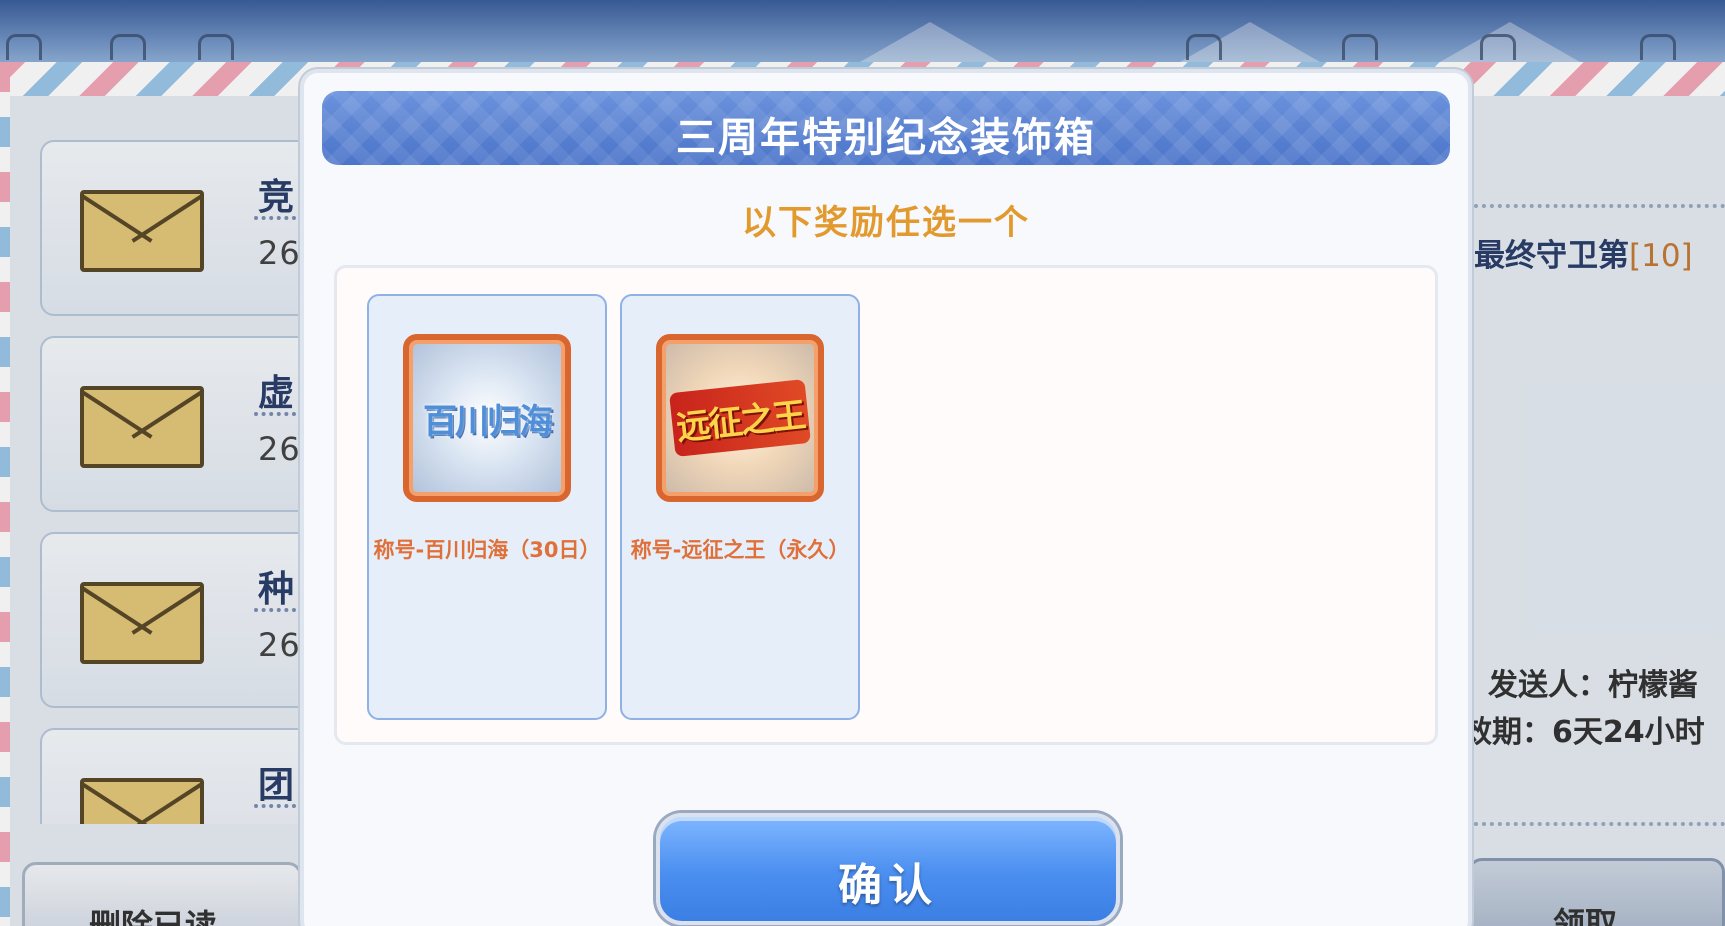 The height and width of the screenshot is (926, 1725). I want to click on reward-label: 称号-远征之王（永久）, so click(740, 550).